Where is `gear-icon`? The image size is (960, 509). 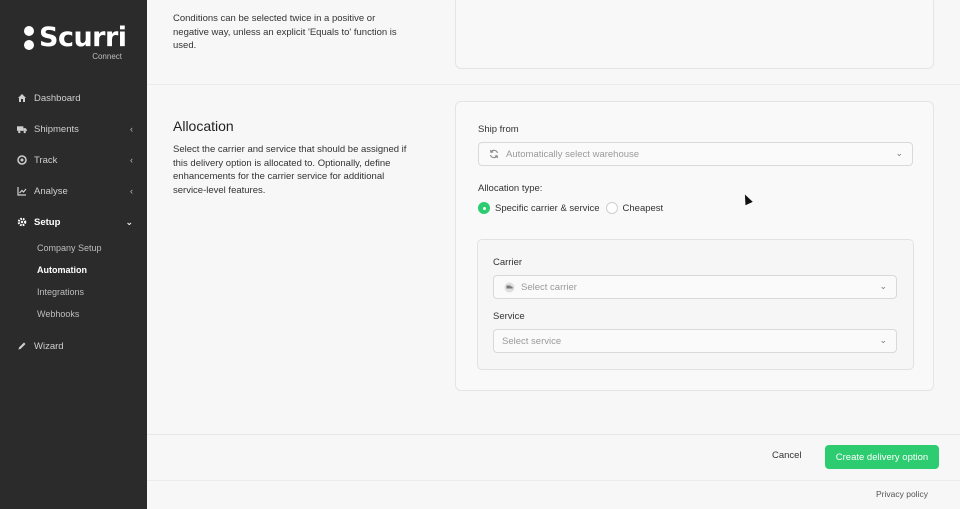 gear-icon is located at coordinates (22, 222).